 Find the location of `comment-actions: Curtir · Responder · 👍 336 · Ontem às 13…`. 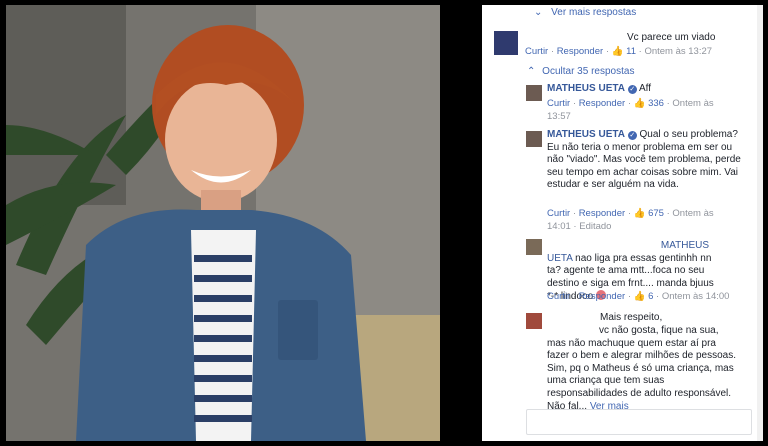

comment-actions: Curtir · Responder · 👍 336 · Ontem às 13… is located at coordinates (630, 110).